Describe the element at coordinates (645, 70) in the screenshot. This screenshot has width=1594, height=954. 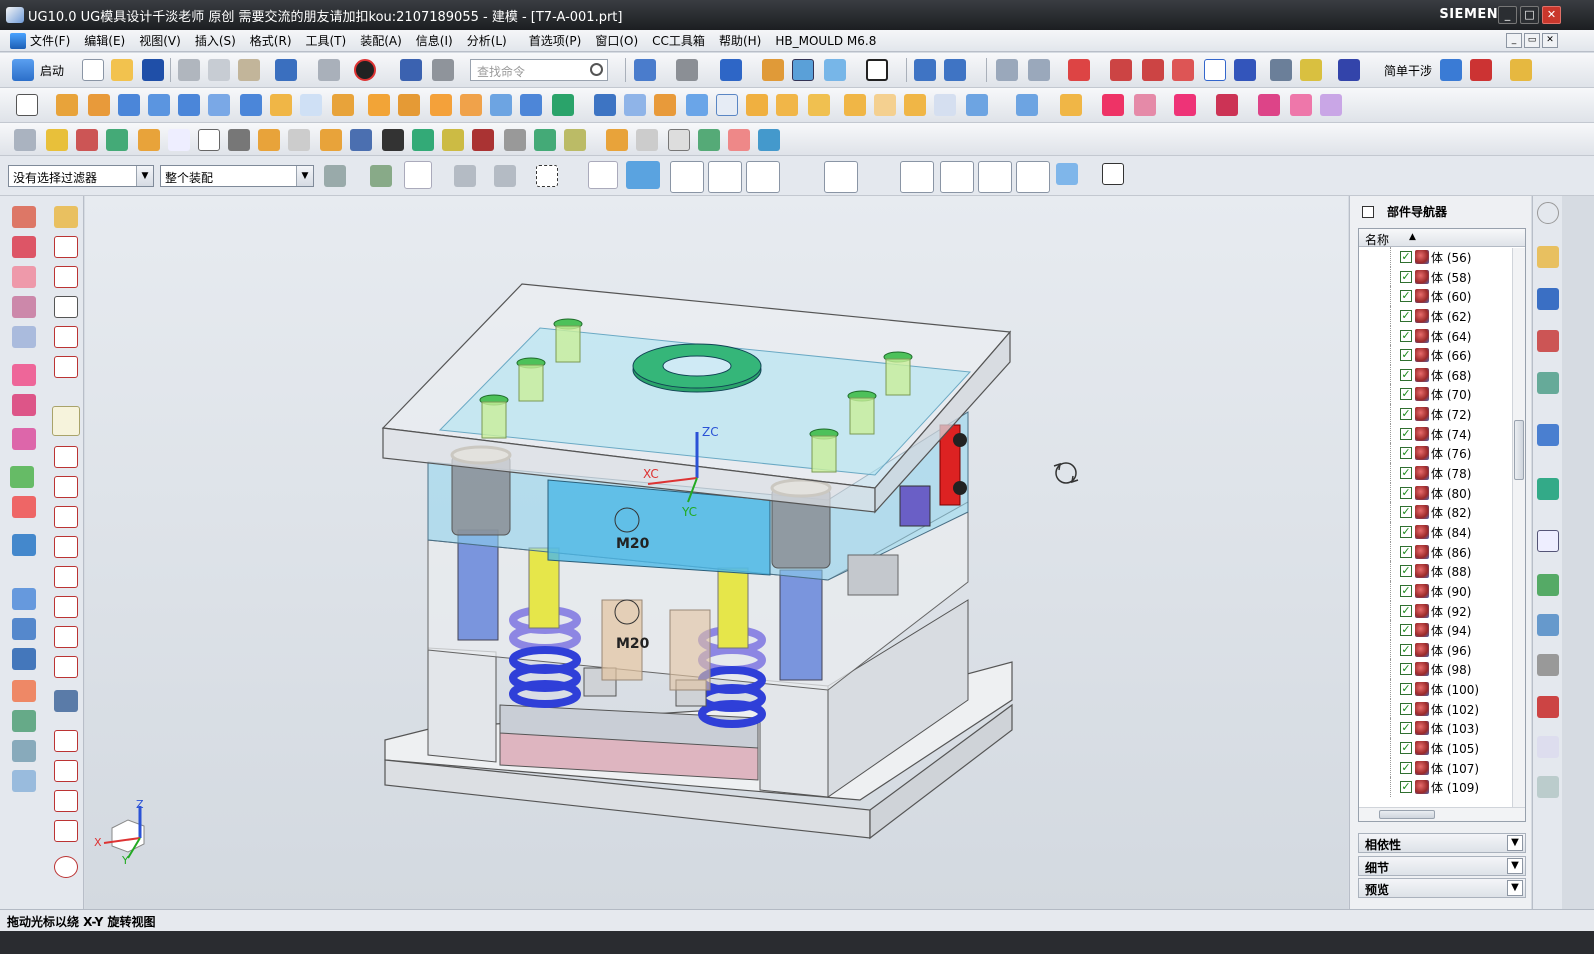
I see `fit-view-icon` at that location.